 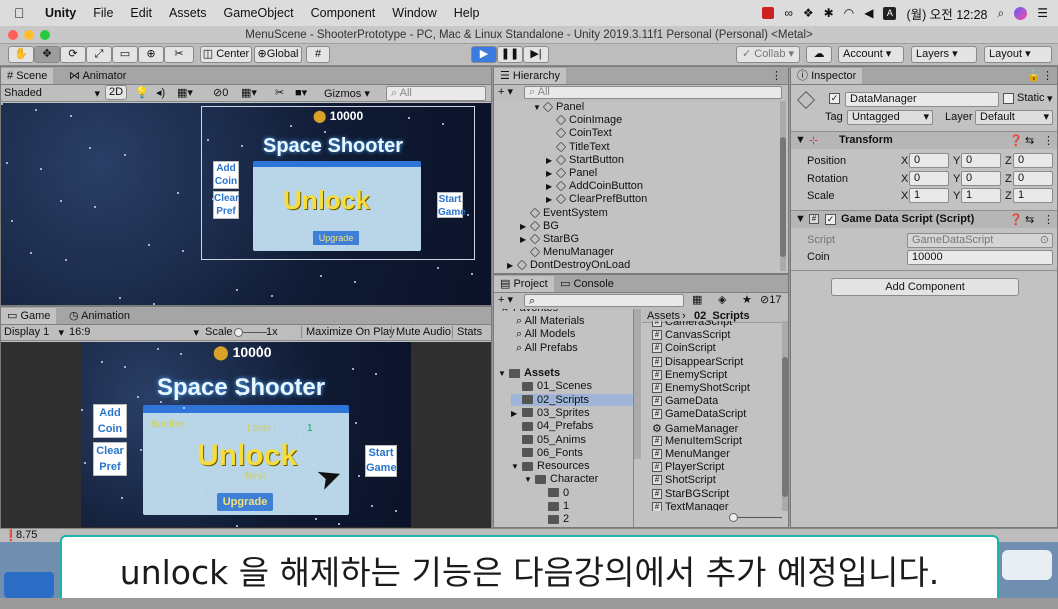 I want to click on scene-search-input: ⌕ All, so click(x=436, y=93).